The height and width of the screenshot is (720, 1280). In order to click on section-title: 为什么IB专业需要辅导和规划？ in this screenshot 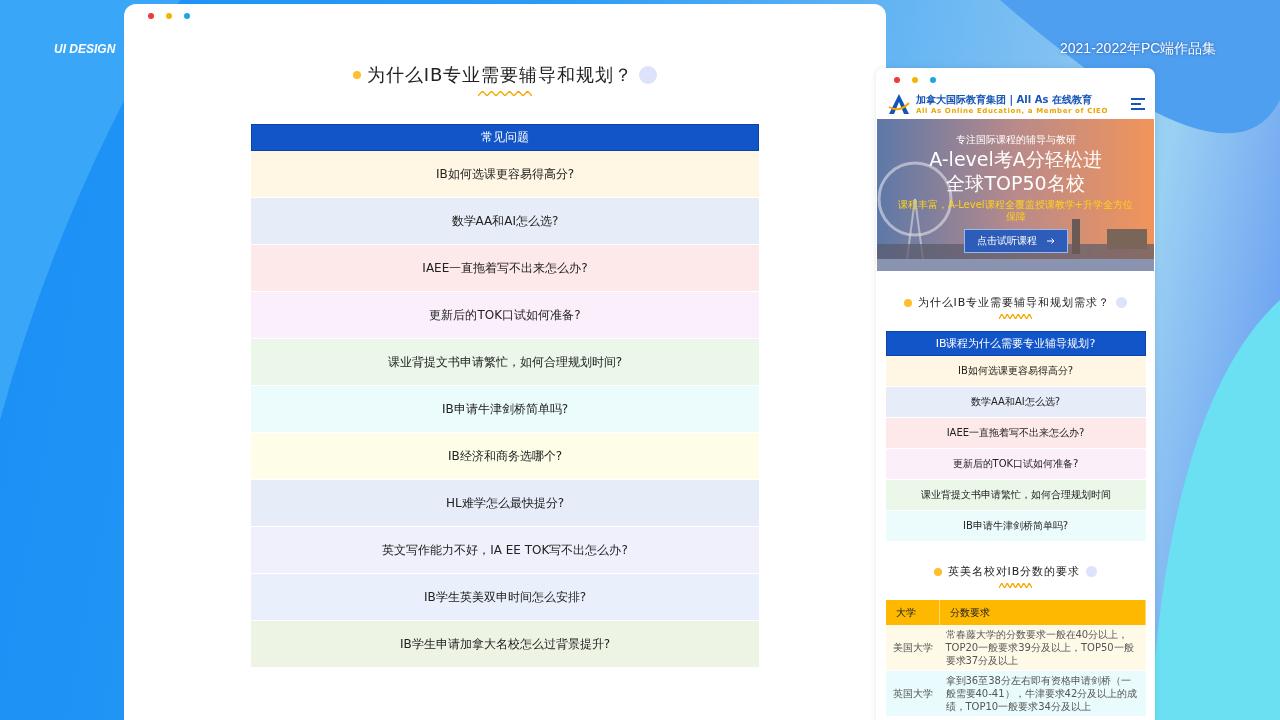, I will do `click(500, 75)`.